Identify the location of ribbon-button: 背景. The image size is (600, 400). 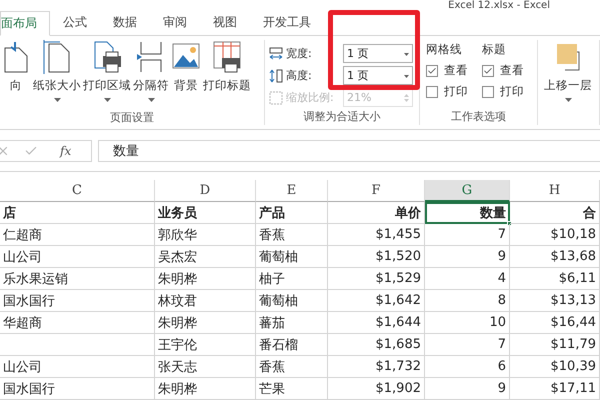
(186, 75).